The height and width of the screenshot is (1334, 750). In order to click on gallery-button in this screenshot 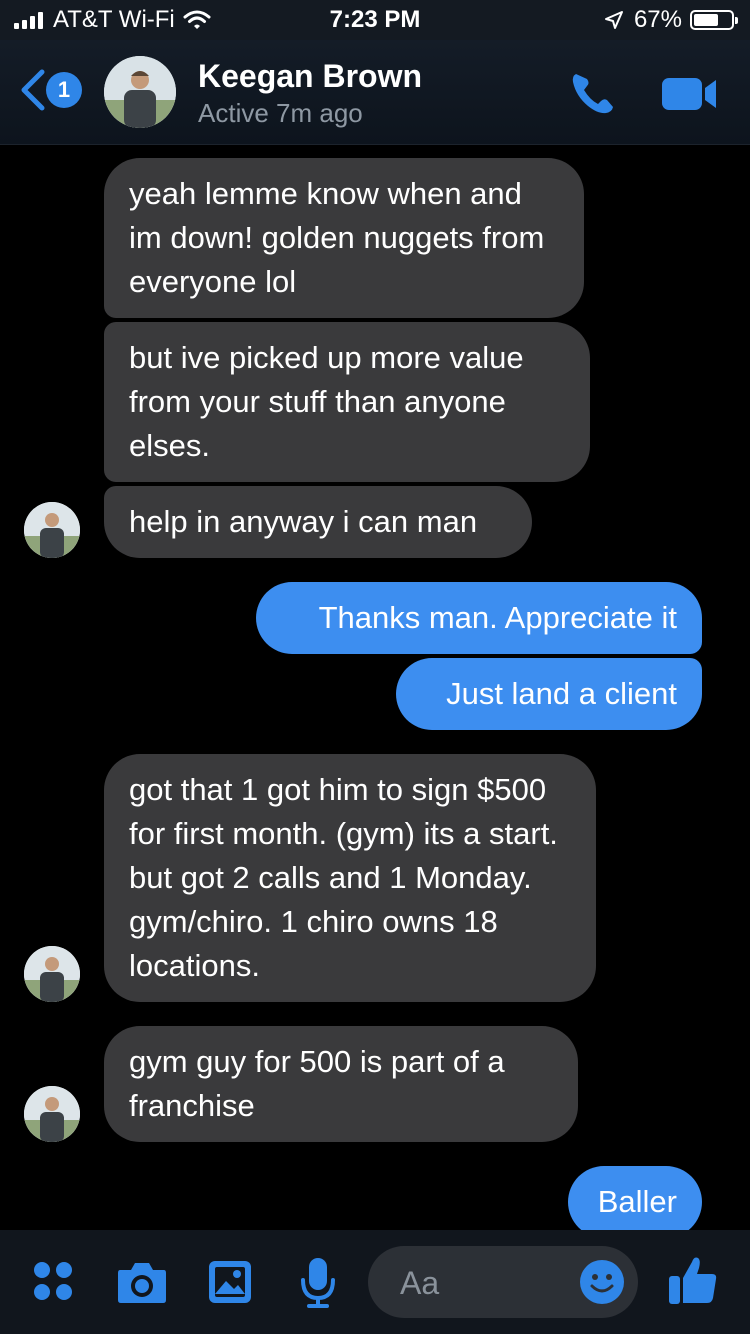, I will do `click(230, 1282)`.